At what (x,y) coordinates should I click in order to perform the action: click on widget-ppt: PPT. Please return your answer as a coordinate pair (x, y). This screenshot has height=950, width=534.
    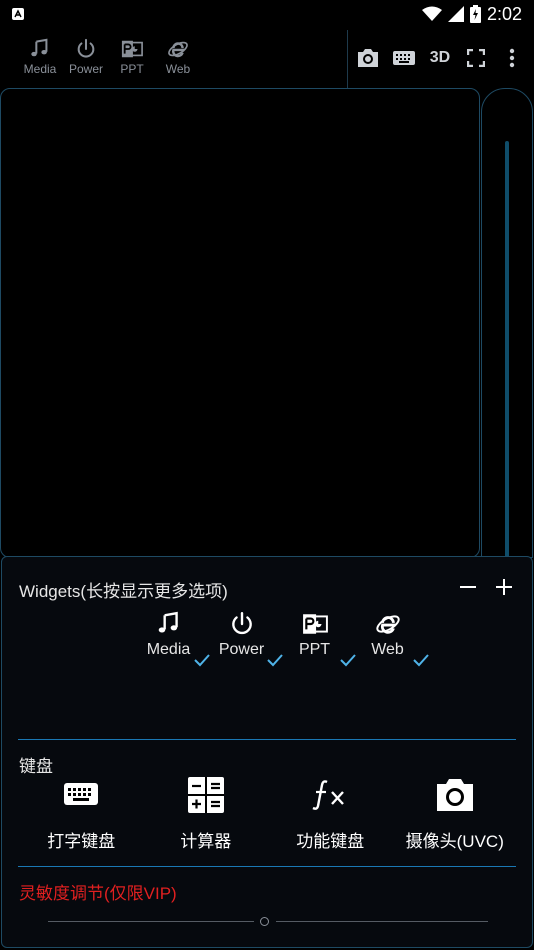
    Looking at the image, I should click on (317, 639).